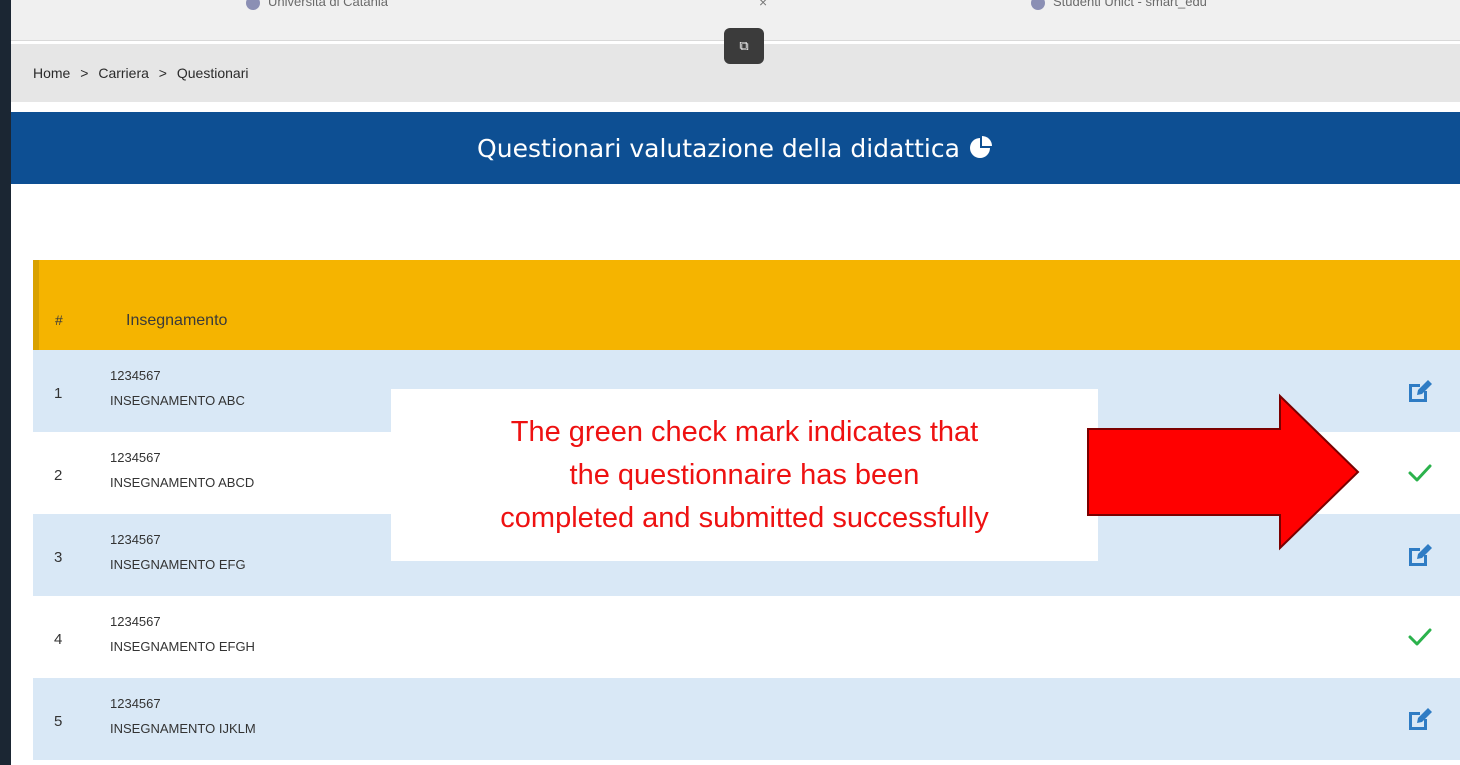 The height and width of the screenshot is (765, 1460). Describe the element at coordinates (58, 557) in the screenshot. I see `row-index: 3` at that location.